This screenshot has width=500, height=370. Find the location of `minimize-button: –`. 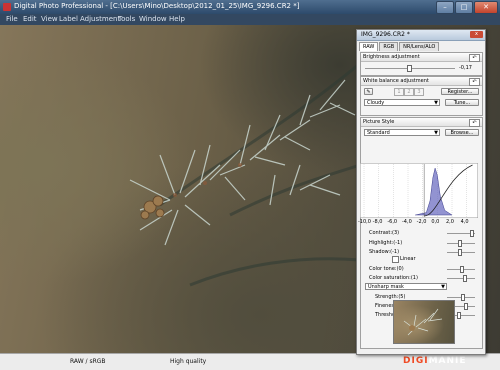

minimize-button: – is located at coordinates (445, 7).